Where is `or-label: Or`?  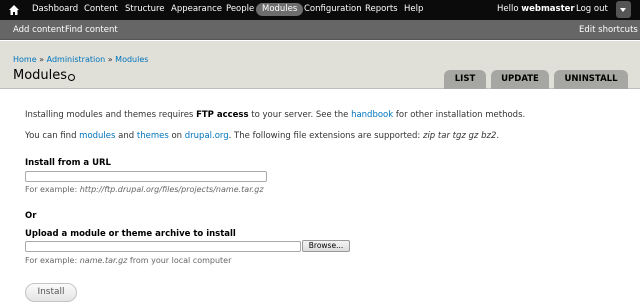
or-label: Or is located at coordinates (31, 216).